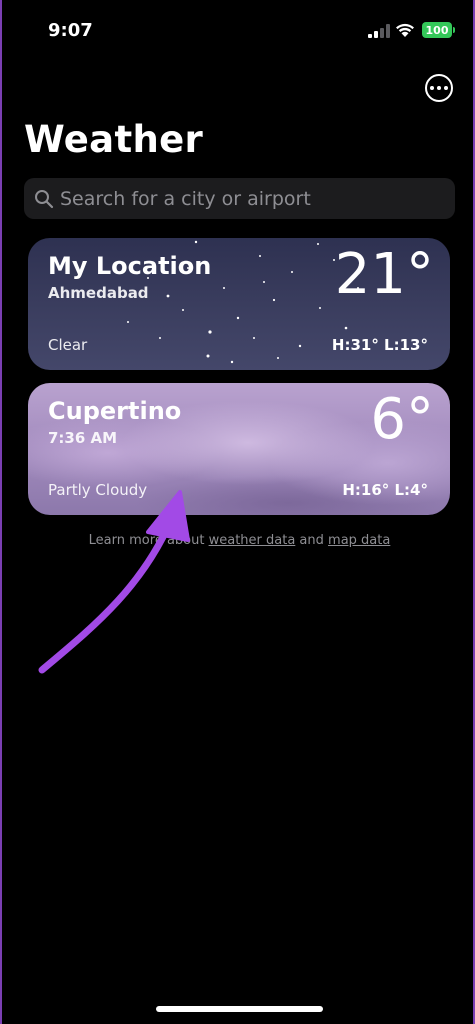 This screenshot has height=1024, width=475. I want to click on card-subtitle: 7:36 AM, so click(83, 438).